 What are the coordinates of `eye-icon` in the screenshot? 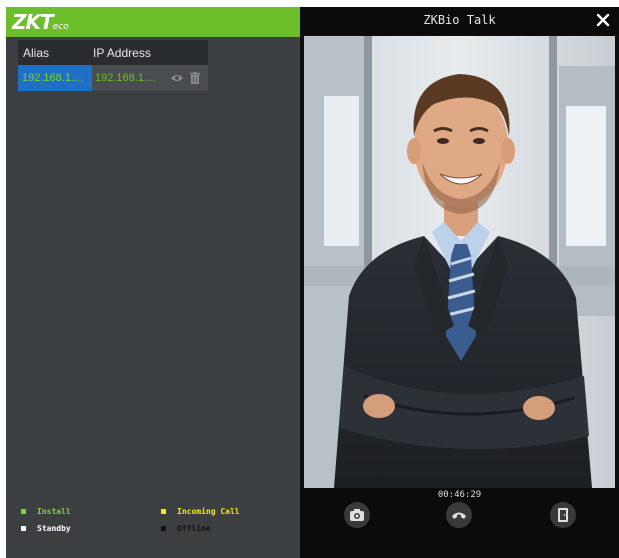 It's located at (177, 78).